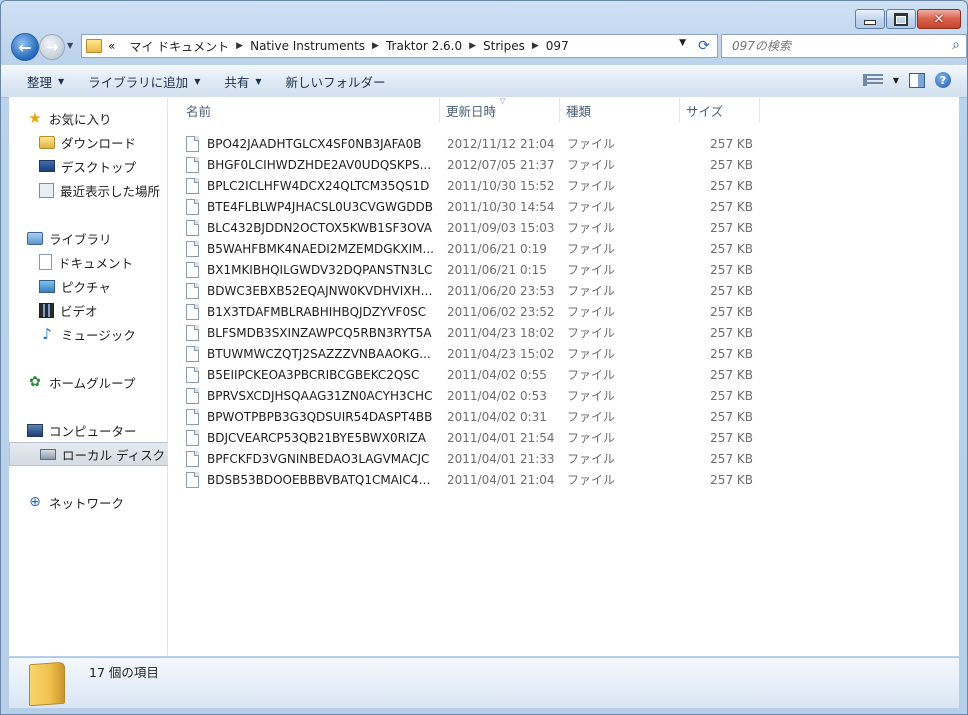 The image size is (968, 715). What do you see at coordinates (97, 238) in the screenshot?
I see `nav-libraries: ライブラリ` at bounding box center [97, 238].